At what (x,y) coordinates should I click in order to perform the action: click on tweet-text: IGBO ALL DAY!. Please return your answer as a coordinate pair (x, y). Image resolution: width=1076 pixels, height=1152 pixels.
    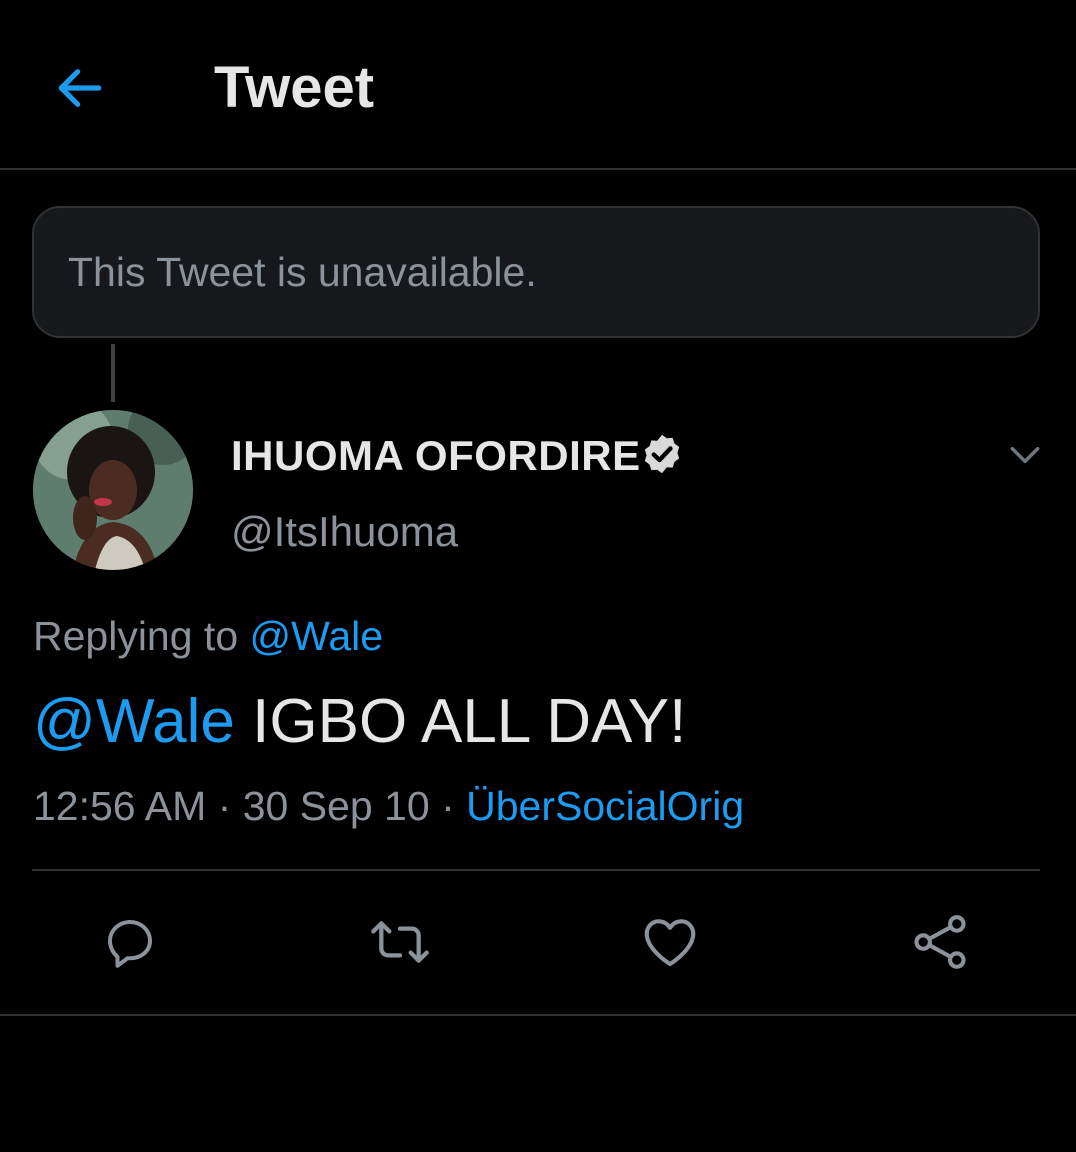
    Looking at the image, I should click on (469, 721).